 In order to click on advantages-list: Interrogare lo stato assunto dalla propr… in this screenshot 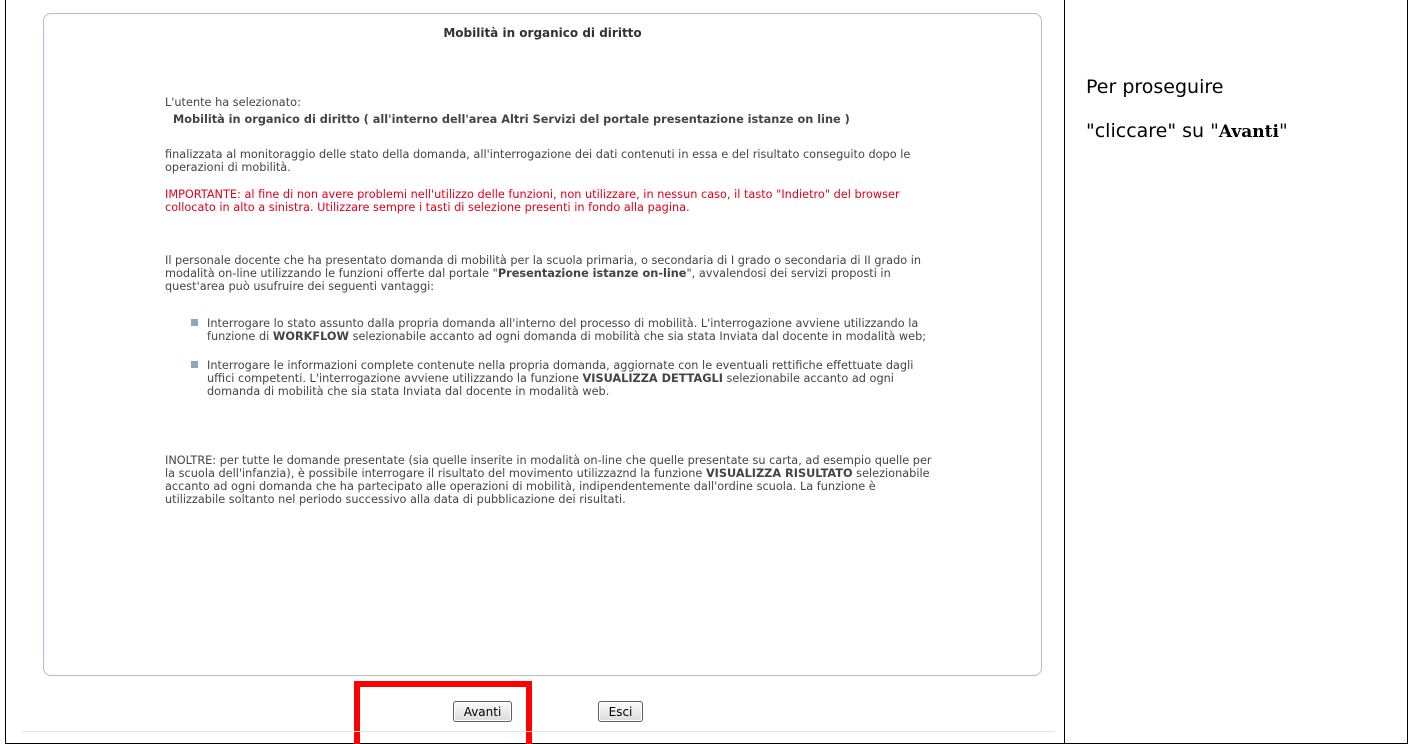, I will do `click(563, 357)`.